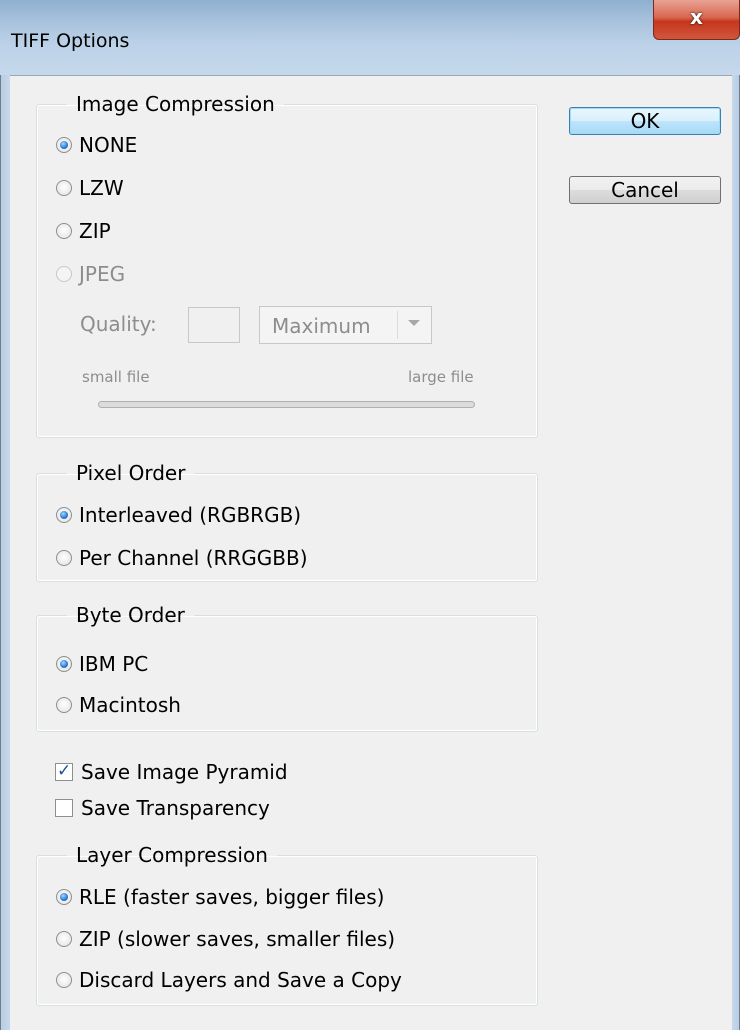  What do you see at coordinates (130, 615) in the screenshot?
I see `byte-order-legend: Byte Order` at bounding box center [130, 615].